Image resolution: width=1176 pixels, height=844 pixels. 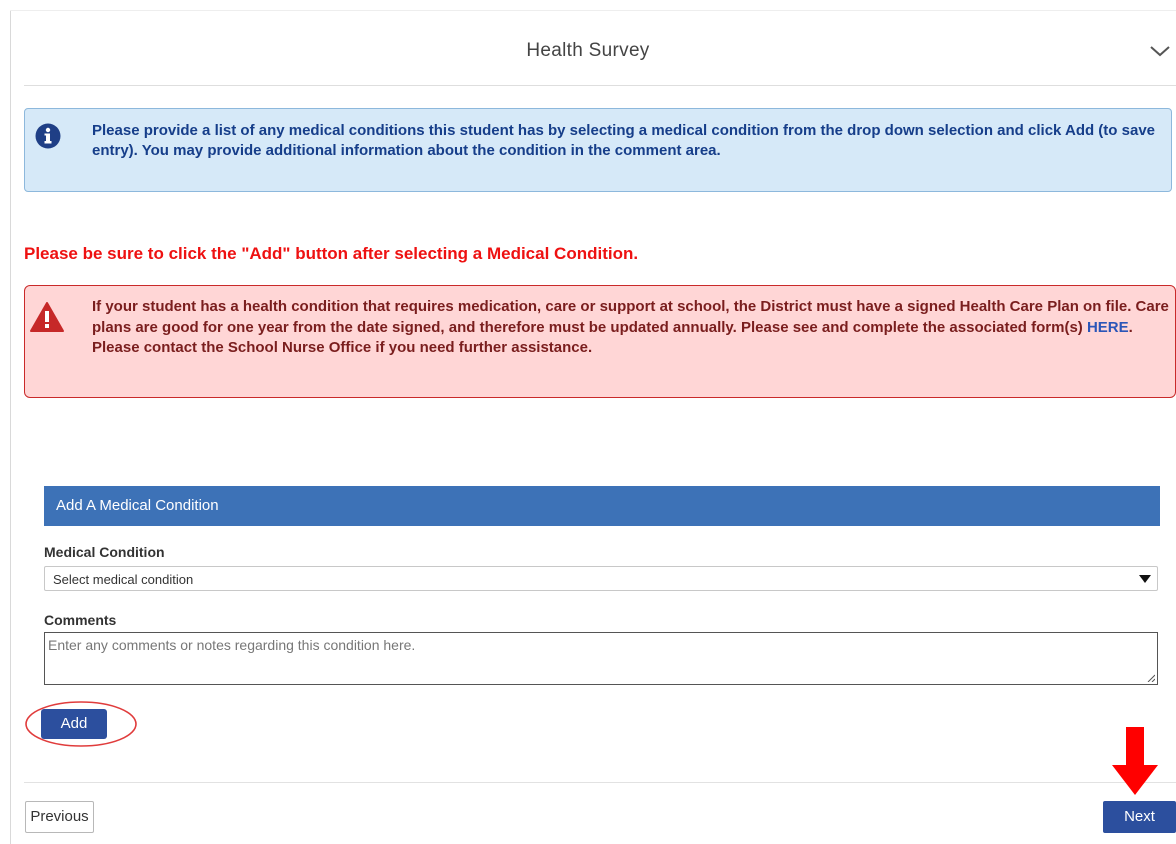 What do you see at coordinates (10, 427) in the screenshot?
I see `frame-left-border` at bounding box center [10, 427].